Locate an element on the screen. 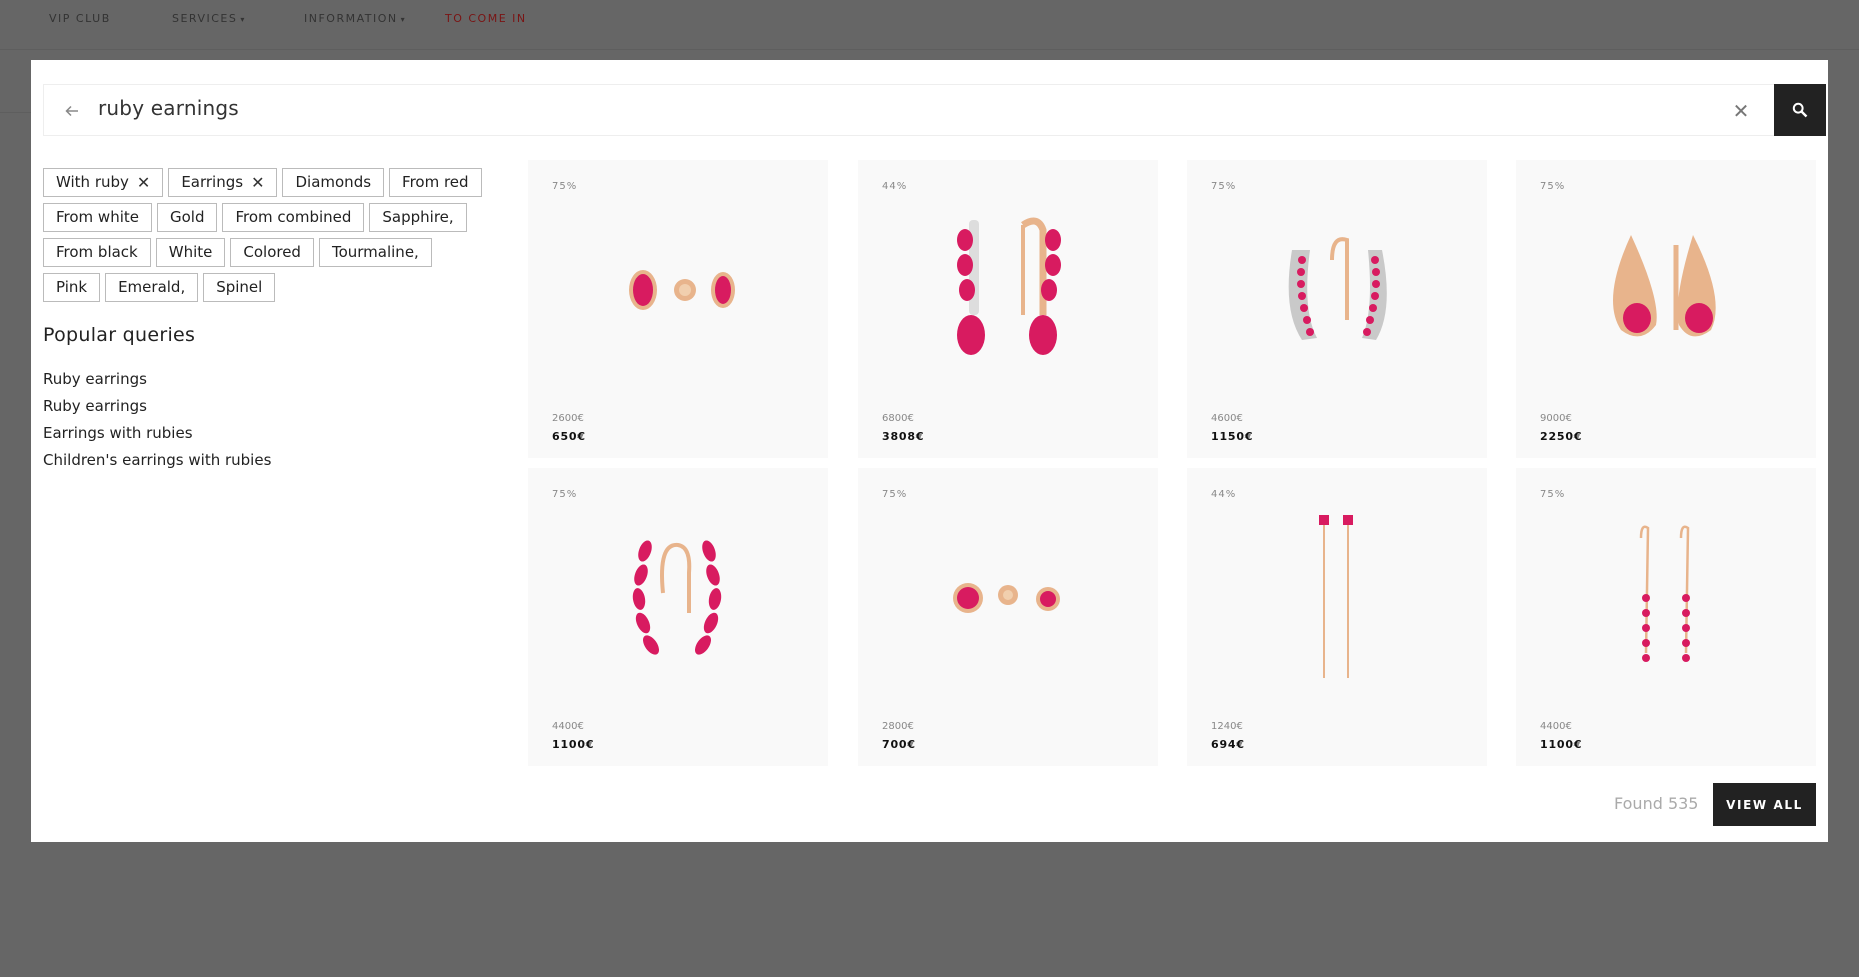 The height and width of the screenshot is (977, 1859). filter-chip: Tourmaline, is located at coordinates (375, 252).